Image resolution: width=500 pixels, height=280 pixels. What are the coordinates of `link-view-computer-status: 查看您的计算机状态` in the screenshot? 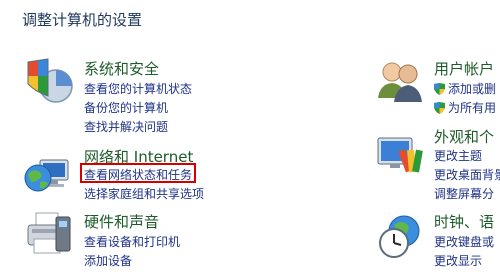 It's located at (138, 88).